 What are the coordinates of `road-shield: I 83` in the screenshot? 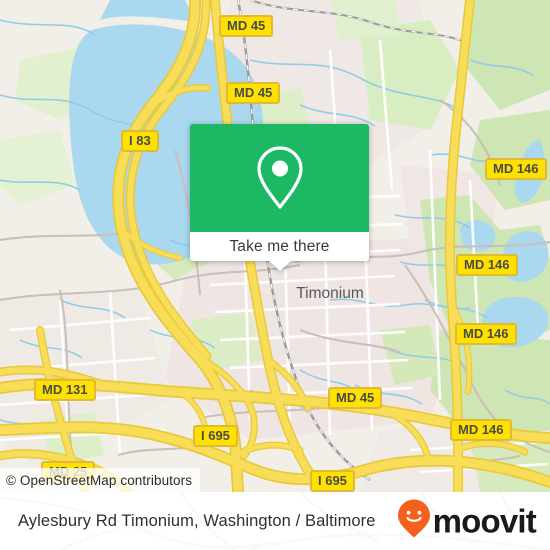 It's located at (140, 141).